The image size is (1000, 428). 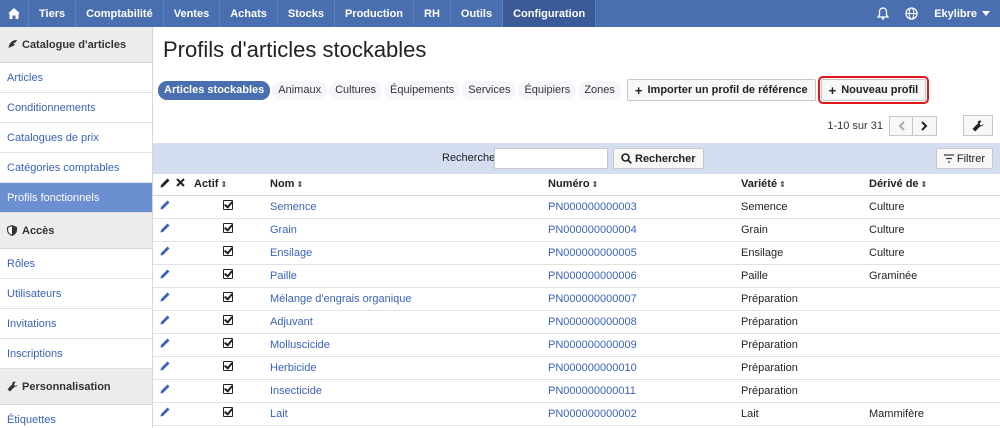 I want to click on profile-name-link: Herbicide, so click(x=409, y=368).